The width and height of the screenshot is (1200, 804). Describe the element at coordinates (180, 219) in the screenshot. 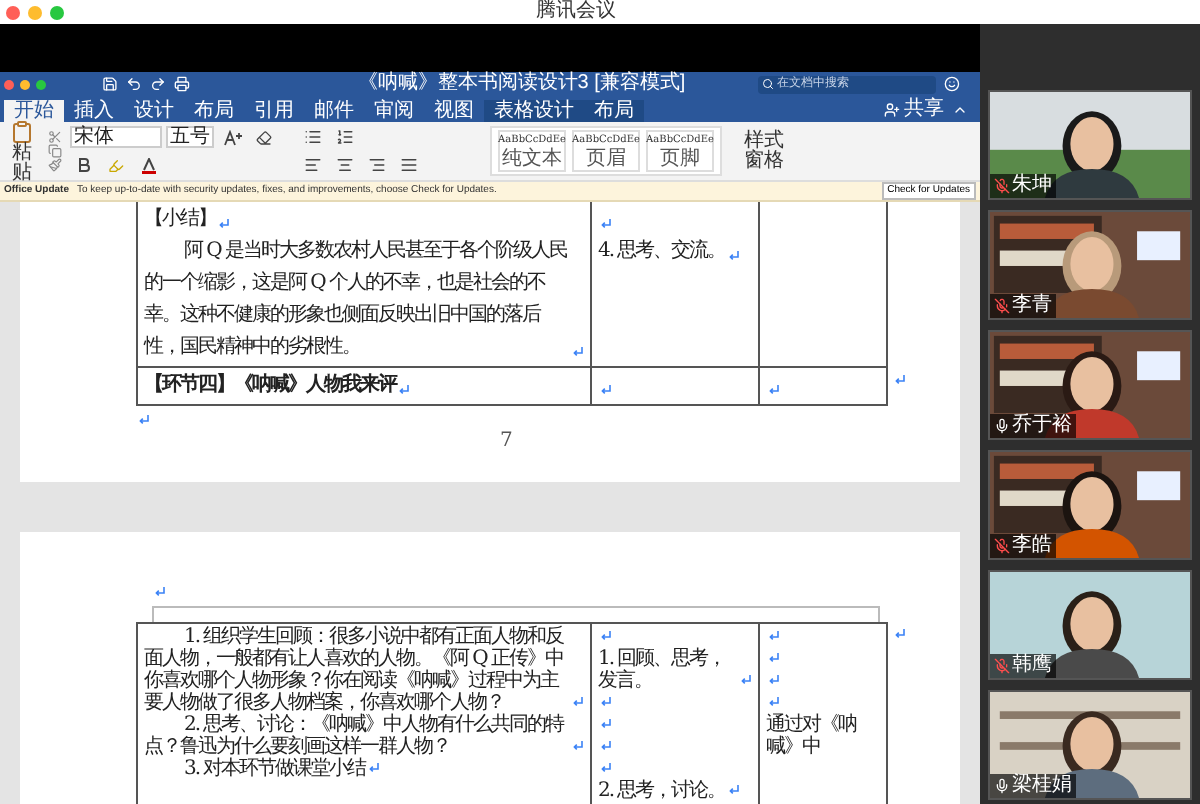

I see `paragraph-text: 【小结】` at that location.